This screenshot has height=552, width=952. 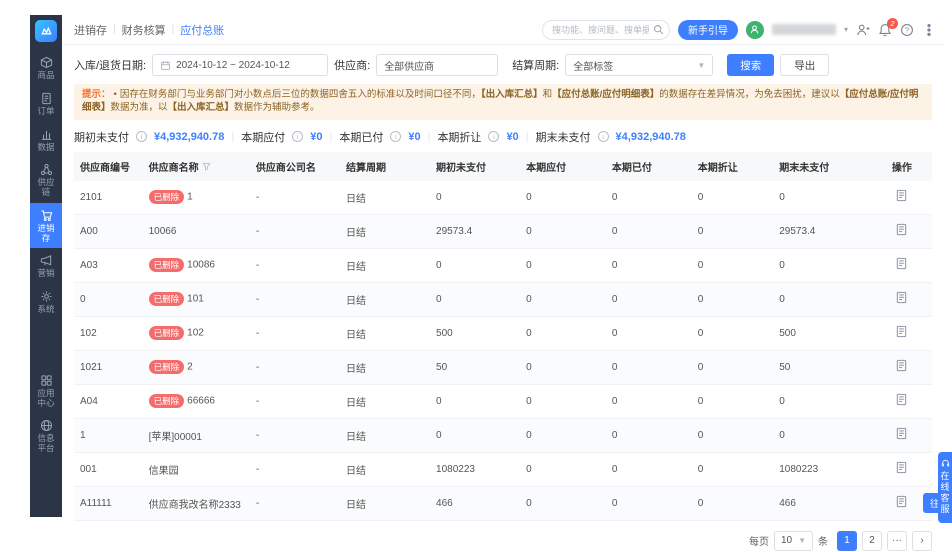 What do you see at coordinates (872, 540) in the screenshot?
I see `page-button-2: 2` at bounding box center [872, 540].